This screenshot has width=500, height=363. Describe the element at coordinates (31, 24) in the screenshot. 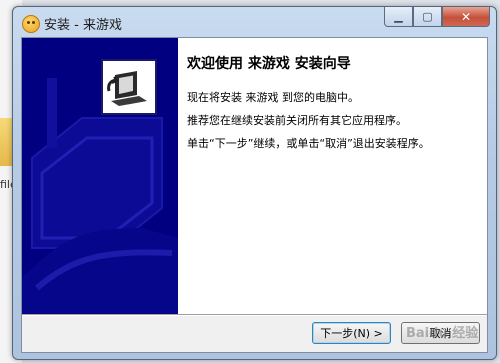

I see `app-icon` at that location.